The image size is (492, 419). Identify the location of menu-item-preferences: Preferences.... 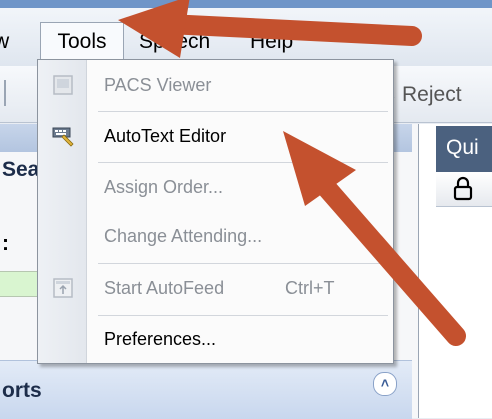
(215, 340).